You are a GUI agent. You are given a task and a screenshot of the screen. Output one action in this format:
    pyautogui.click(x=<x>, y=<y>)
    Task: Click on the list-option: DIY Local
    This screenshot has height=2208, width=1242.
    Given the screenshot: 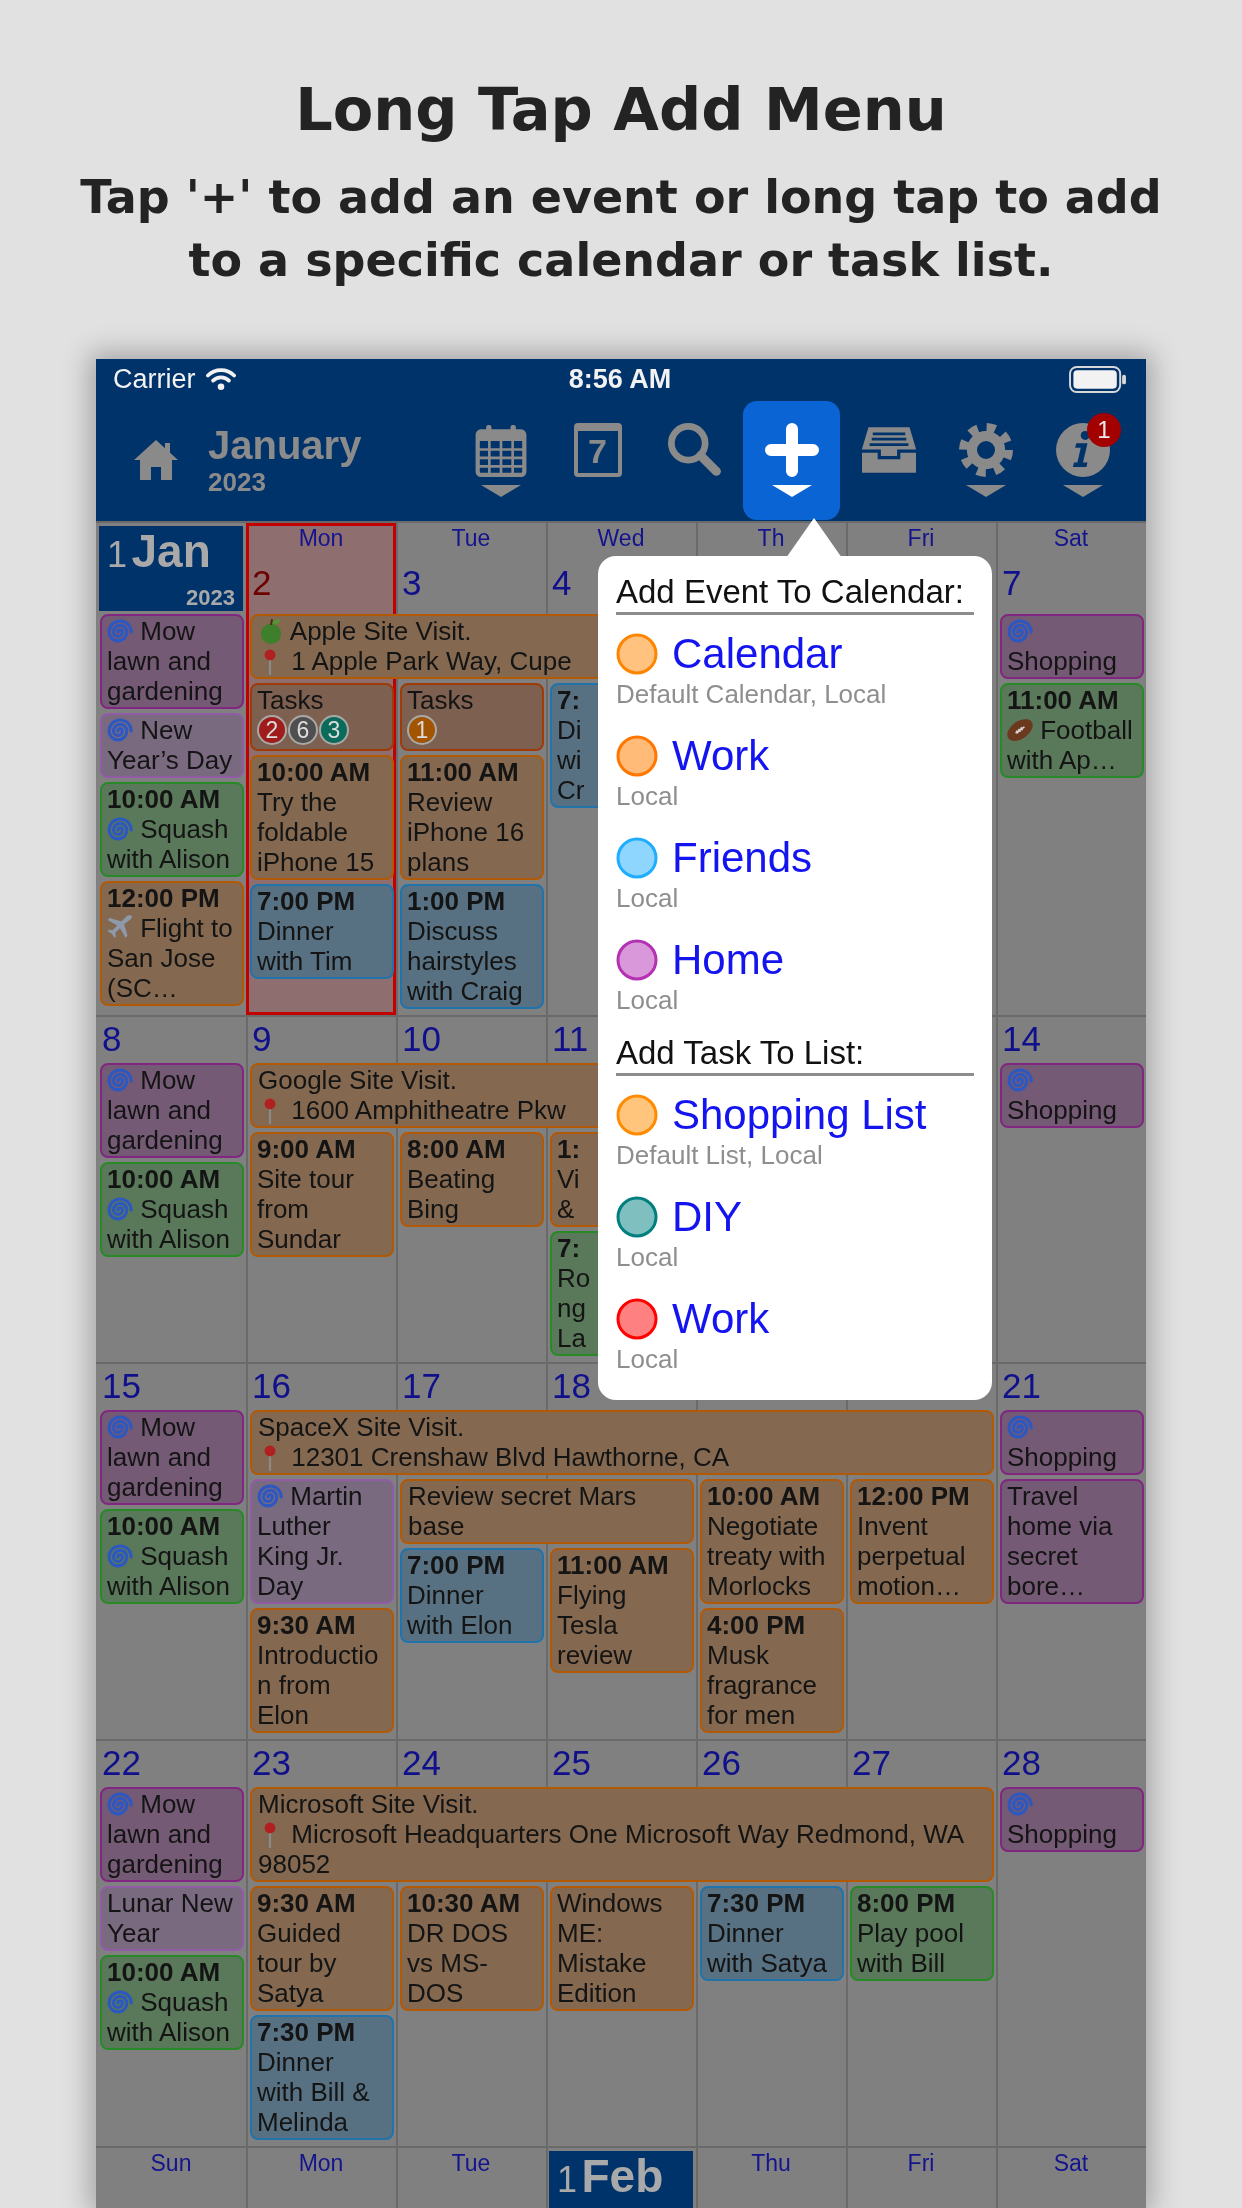 What is the action you would take?
    pyautogui.click(x=795, y=1235)
    